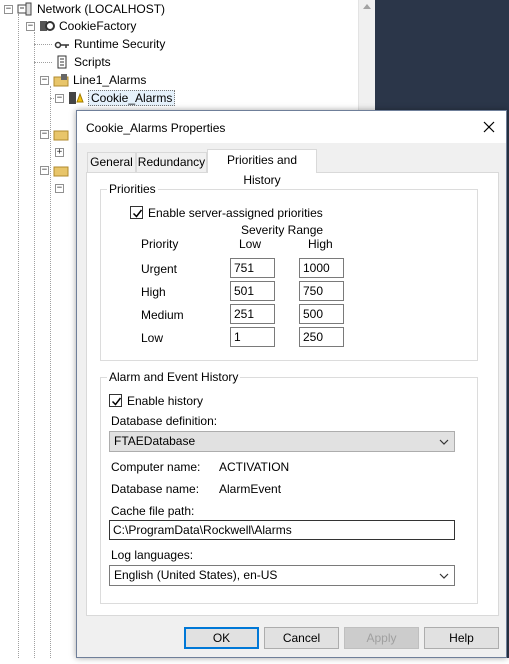  What do you see at coordinates (321, 337) in the screenshot?
I see `low-high-input: 250` at bounding box center [321, 337].